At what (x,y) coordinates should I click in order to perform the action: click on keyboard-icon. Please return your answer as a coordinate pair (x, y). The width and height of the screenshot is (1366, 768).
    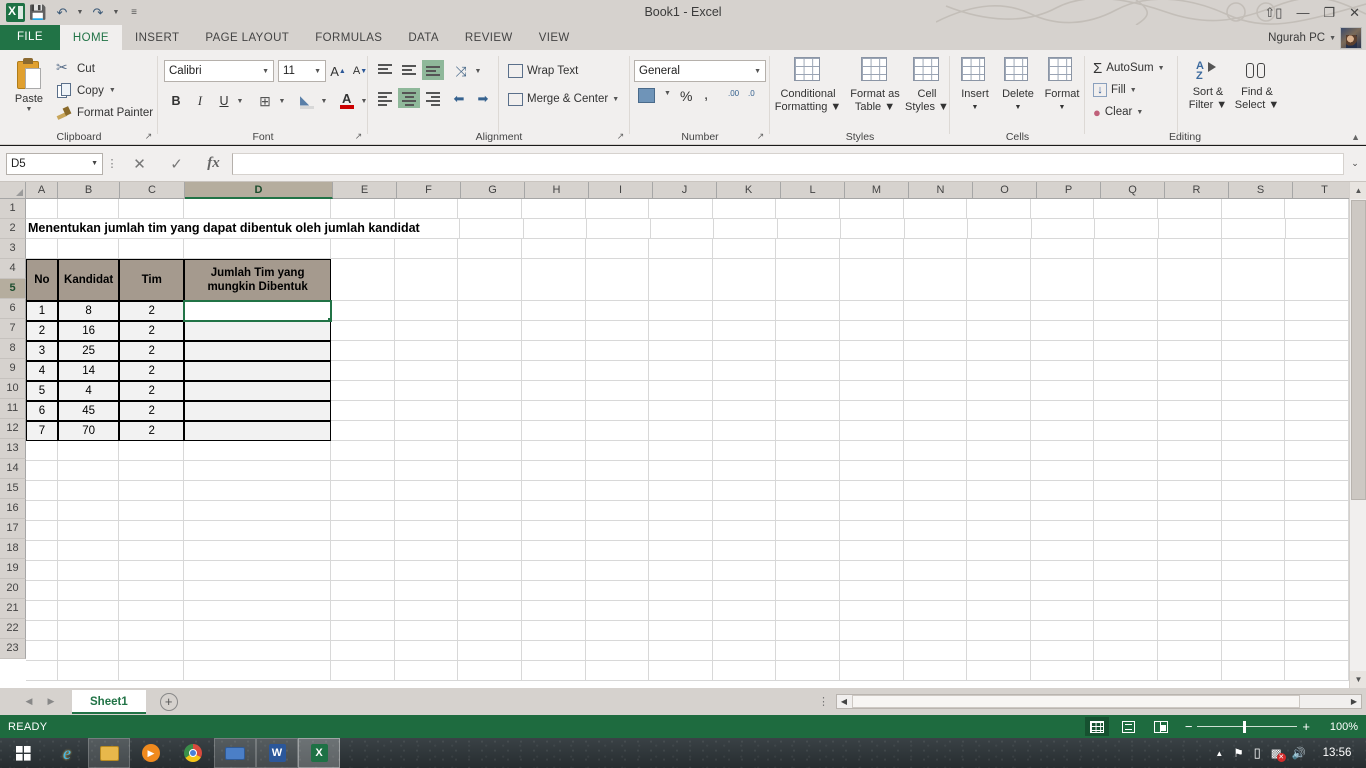
    Looking at the image, I should click on (235, 753).